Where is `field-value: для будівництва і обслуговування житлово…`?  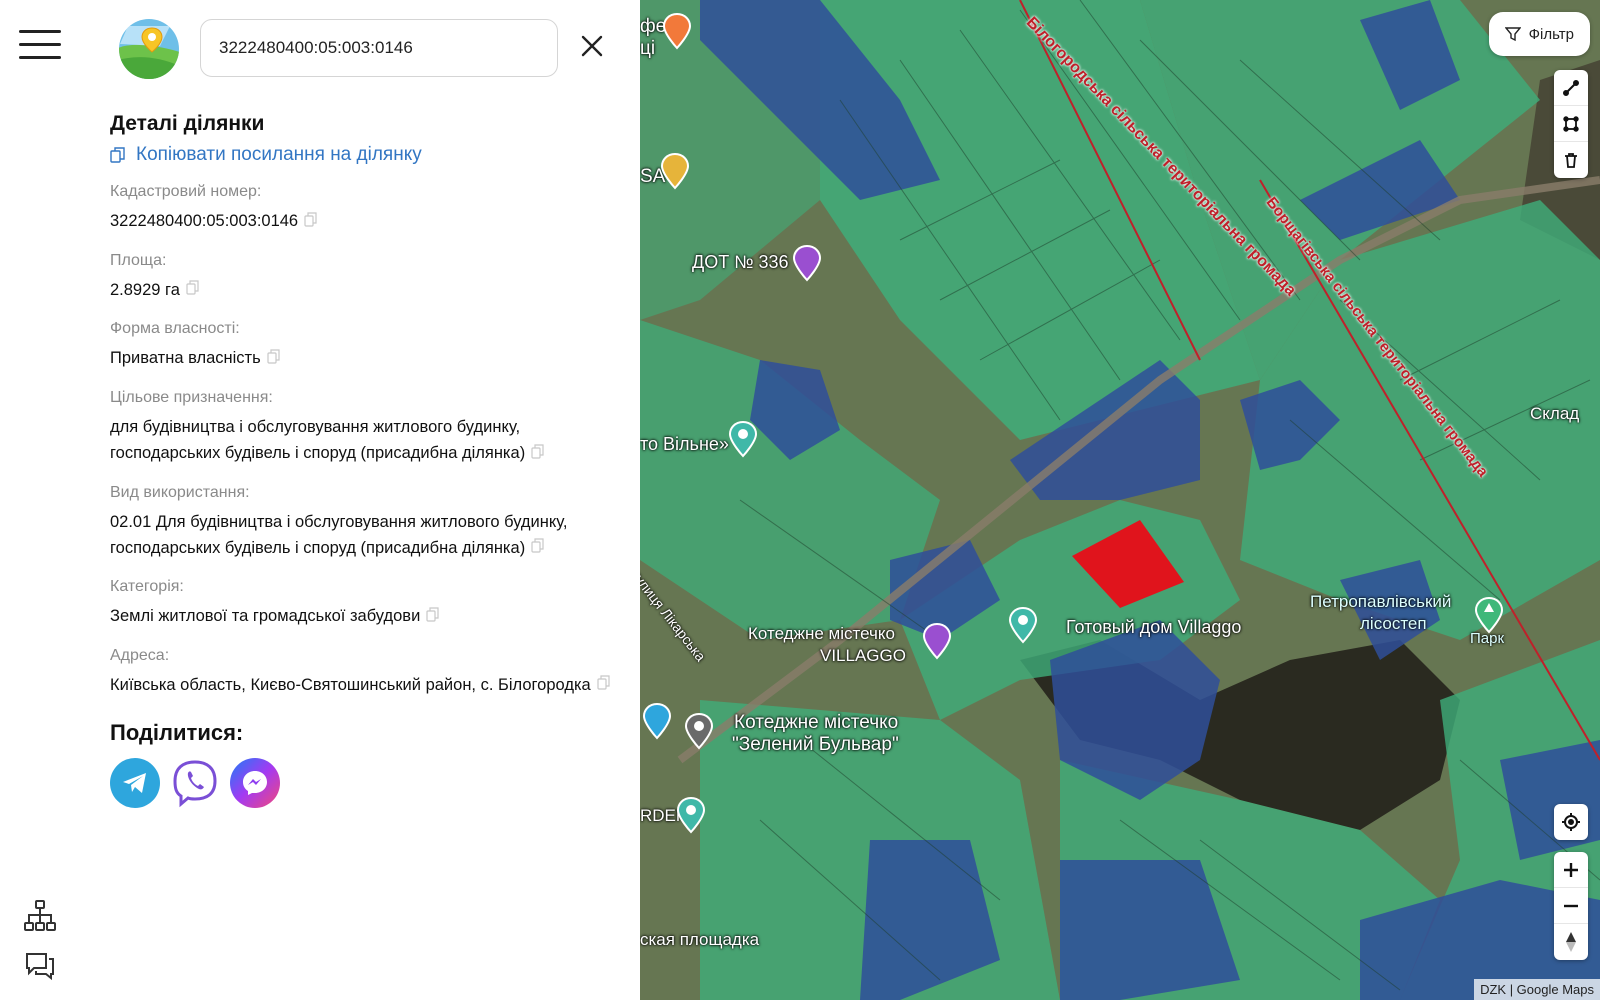
field-value: для будівництва і обслуговування житлово… is located at coordinates (318, 439).